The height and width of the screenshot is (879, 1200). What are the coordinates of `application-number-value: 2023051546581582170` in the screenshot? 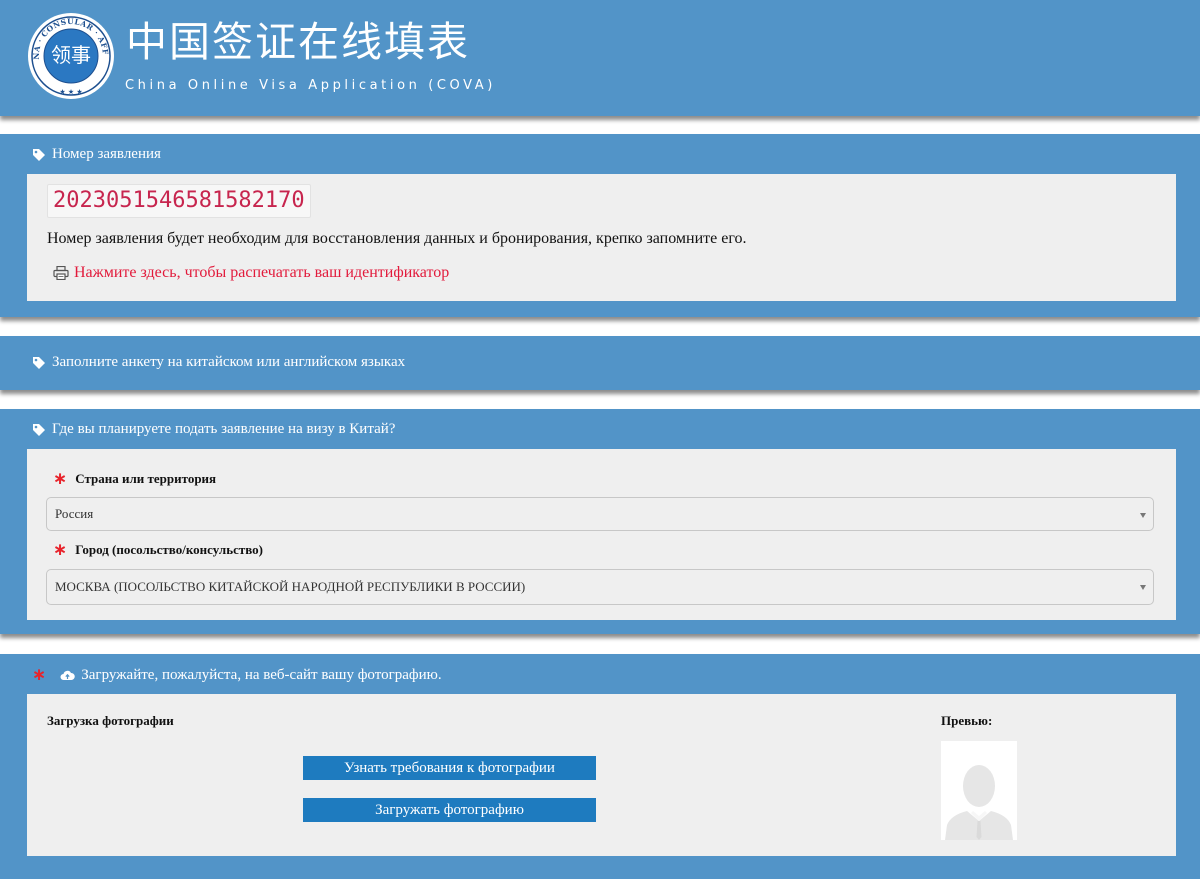 It's located at (179, 201).